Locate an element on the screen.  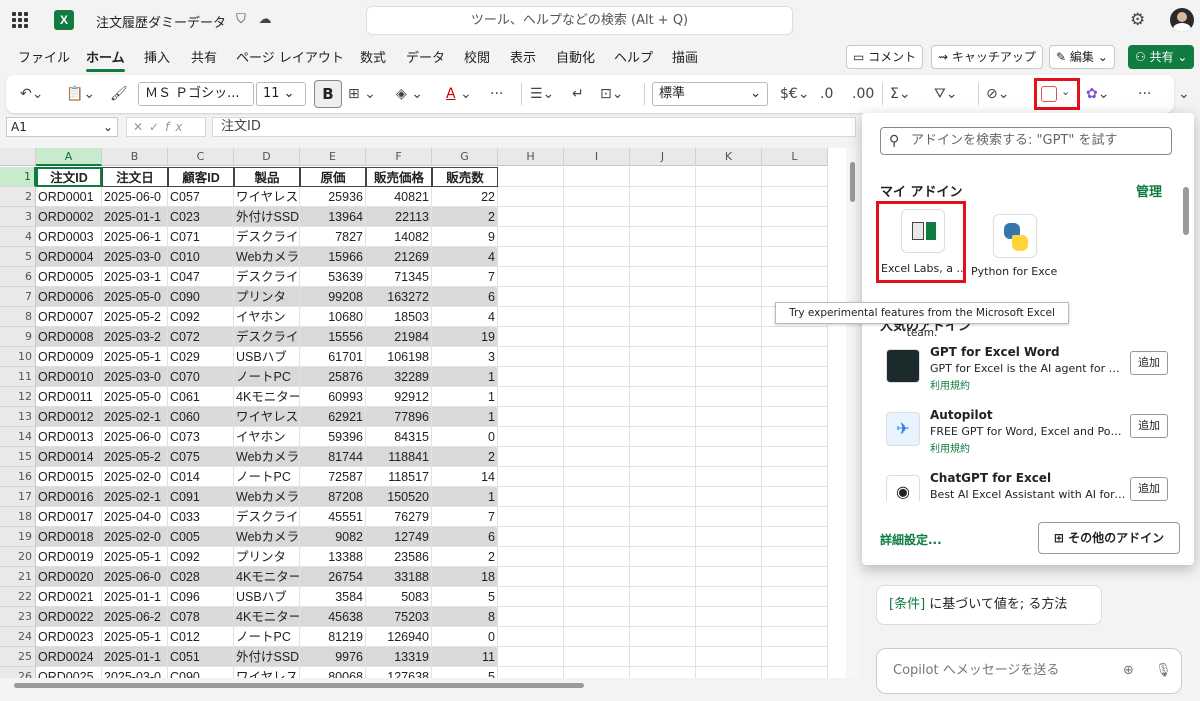
cell: ORD0014 is located at coordinates (69, 457).